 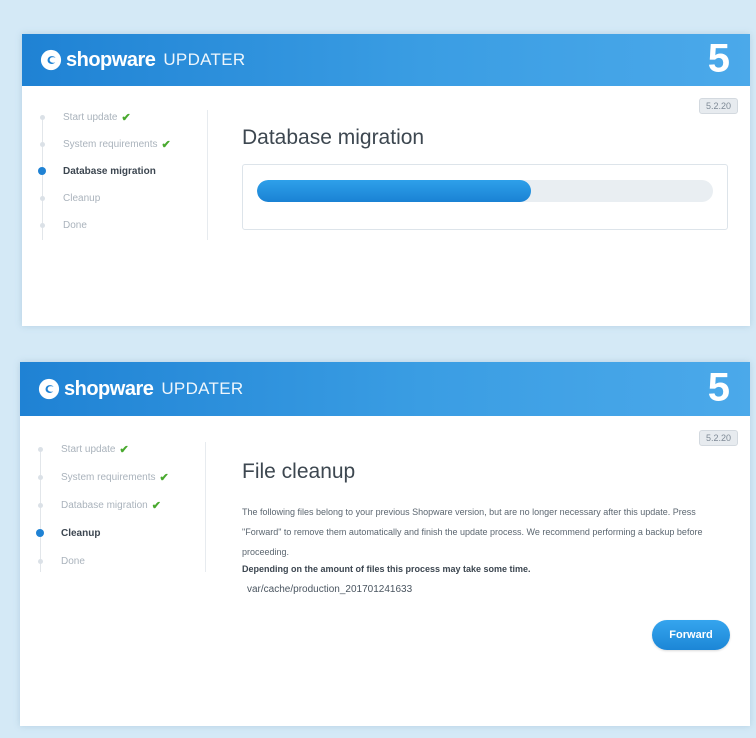 I want to click on progress-bar, so click(x=485, y=191).